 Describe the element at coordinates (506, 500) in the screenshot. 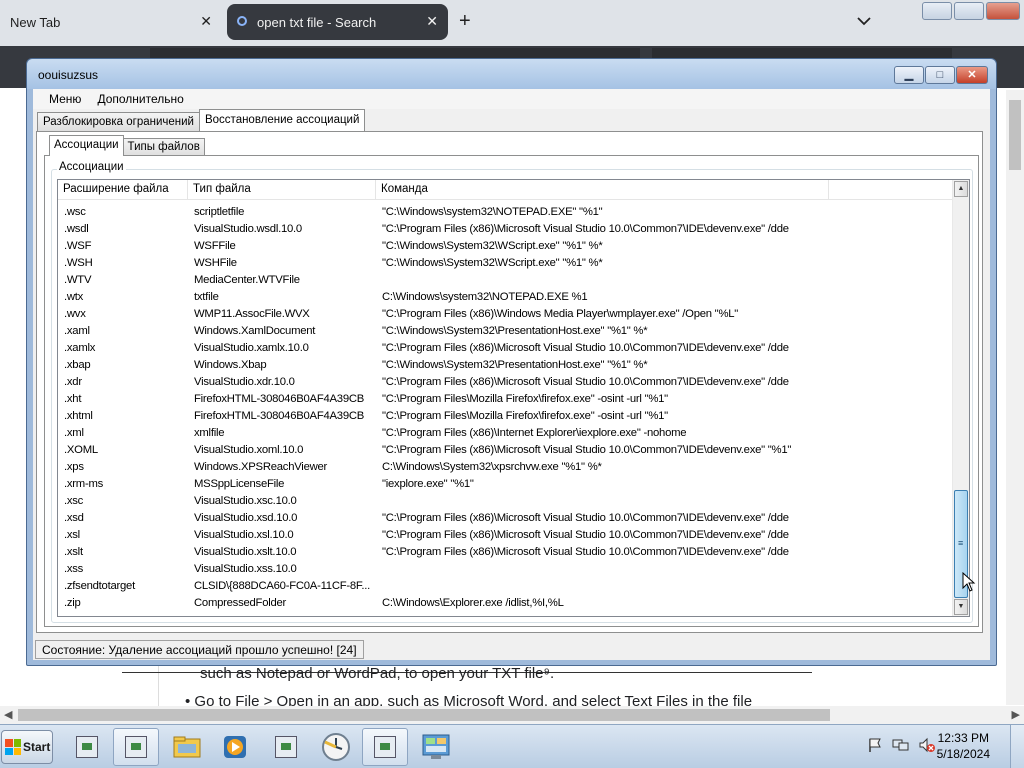

I see `table-row: .xsc VisualStudio.xsc.10.0` at that location.